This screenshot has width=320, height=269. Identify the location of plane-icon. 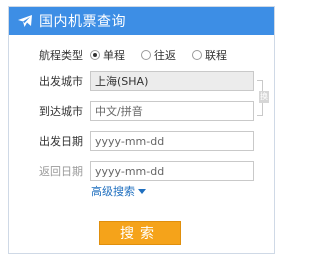
(25, 21).